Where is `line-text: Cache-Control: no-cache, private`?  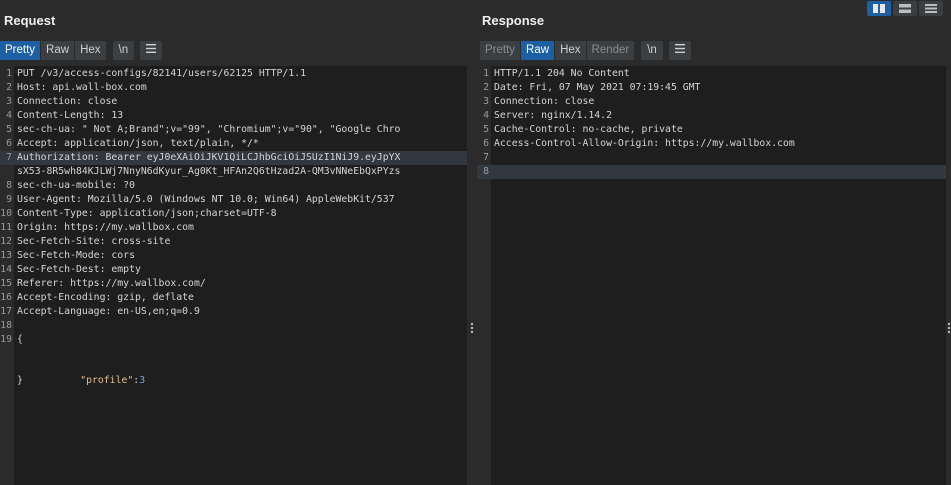
line-text: Cache-Control: no-cache, private is located at coordinates (588, 129).